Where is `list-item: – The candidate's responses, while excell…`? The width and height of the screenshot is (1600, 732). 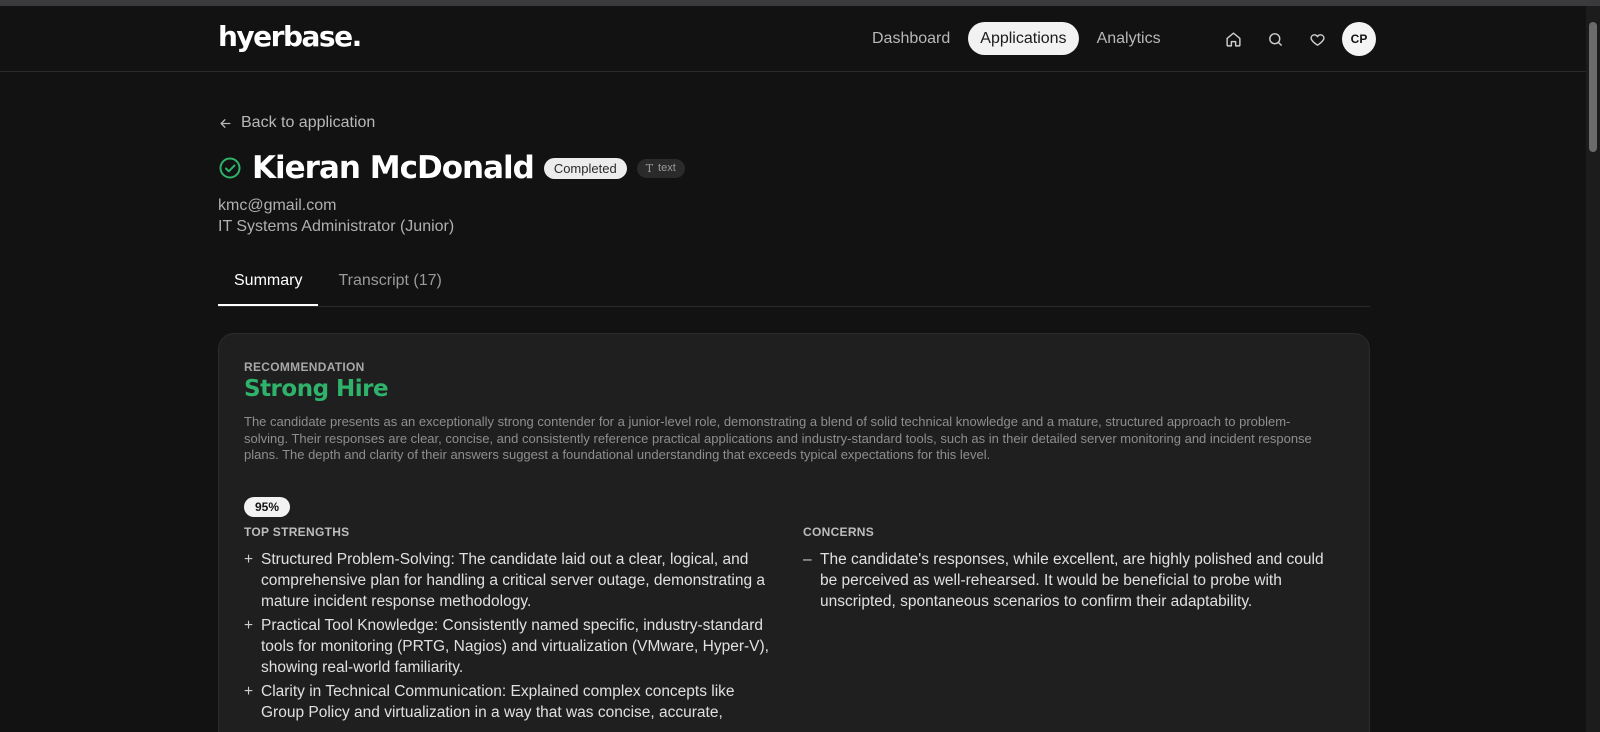
list-item: – The candidate's responses, while excell… is located at coordinates (1063, 580).